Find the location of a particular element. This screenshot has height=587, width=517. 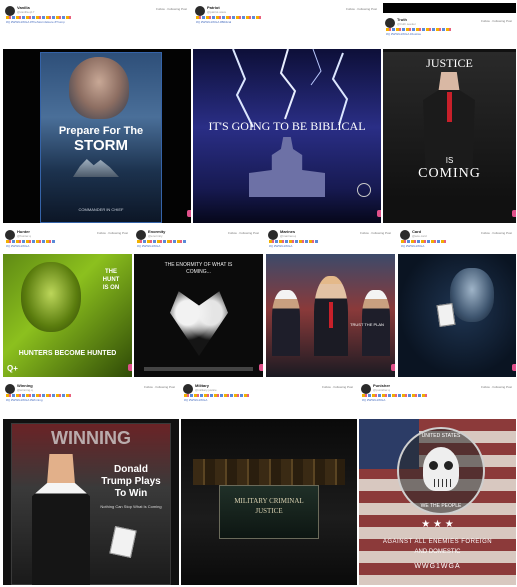

author-handle: @enormity is located at coordinates (155, 236).